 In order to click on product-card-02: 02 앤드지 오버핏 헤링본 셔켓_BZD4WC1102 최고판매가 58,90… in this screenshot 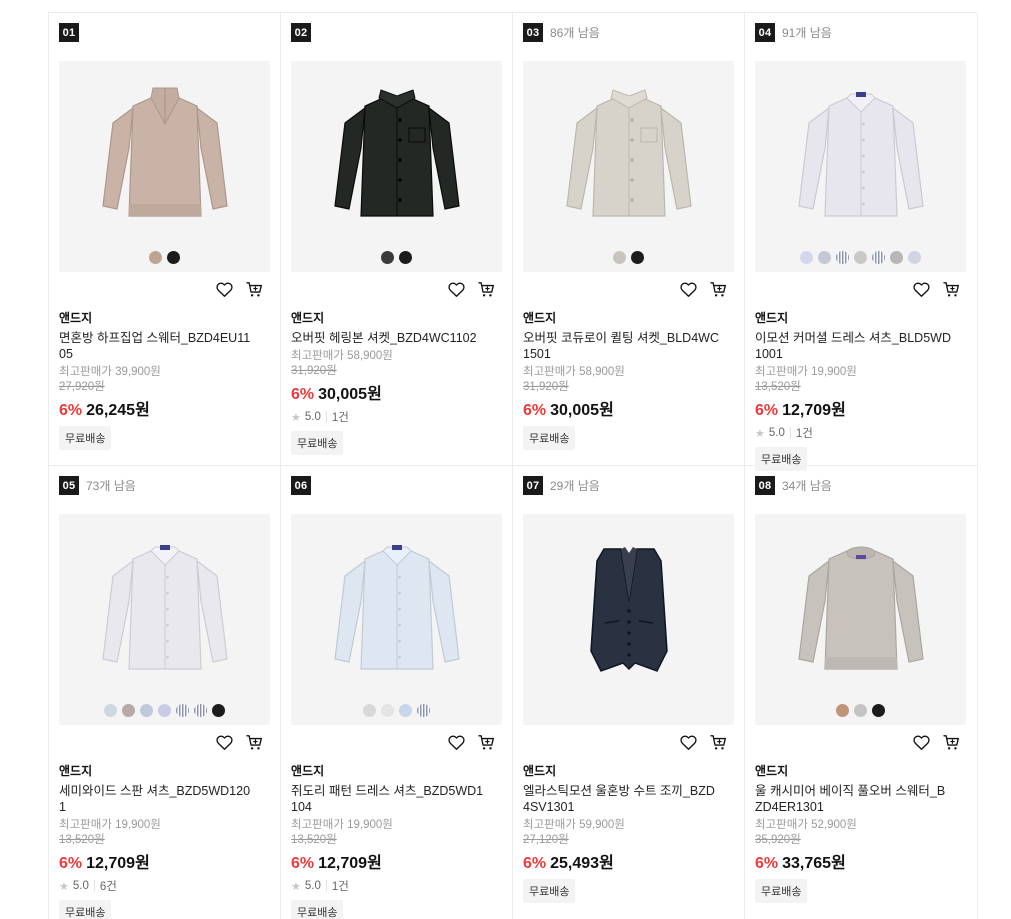, I will do `click(397, 239)`.